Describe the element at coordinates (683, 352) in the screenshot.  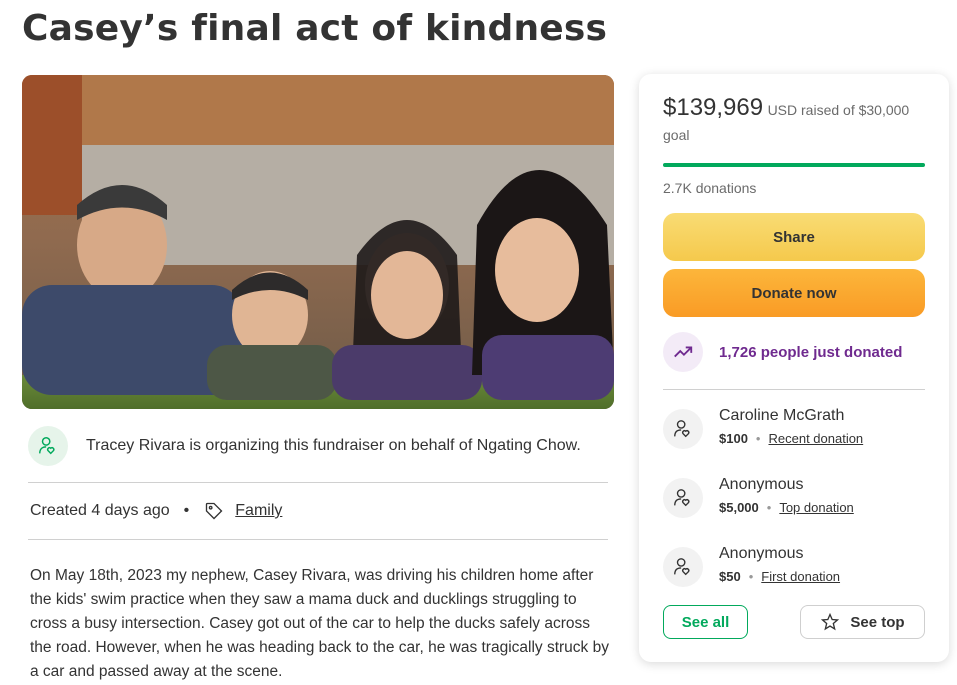
I see `trending-up-icon` at that location.